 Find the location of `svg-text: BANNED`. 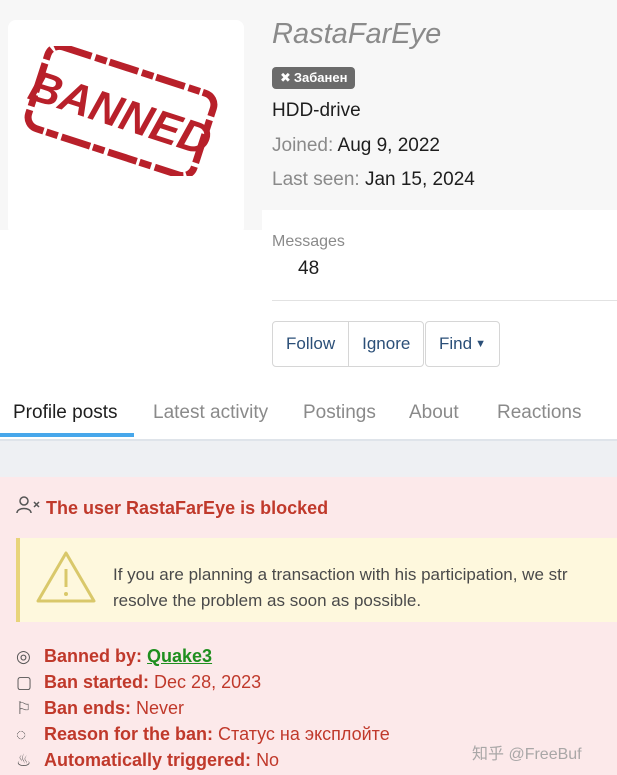

svg-text: BANNED is located at coordinates (120, 113).